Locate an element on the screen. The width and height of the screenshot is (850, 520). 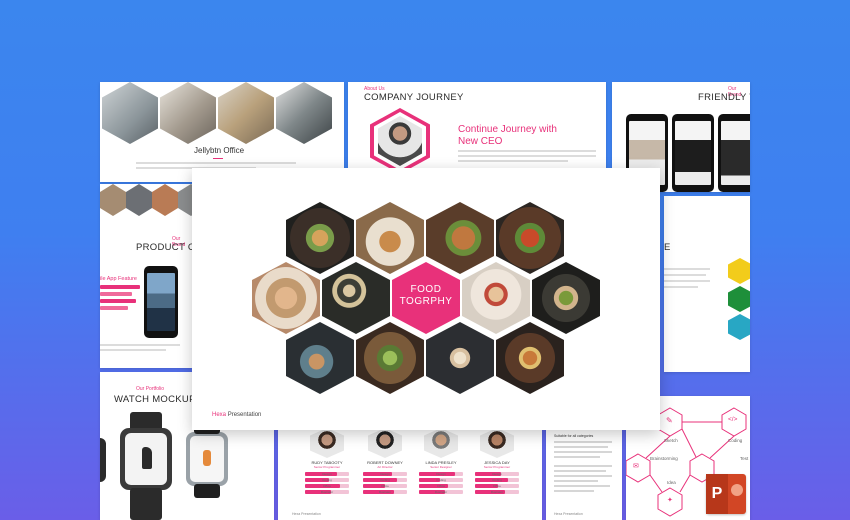
side-title: E is located at coordinates (667, 247).